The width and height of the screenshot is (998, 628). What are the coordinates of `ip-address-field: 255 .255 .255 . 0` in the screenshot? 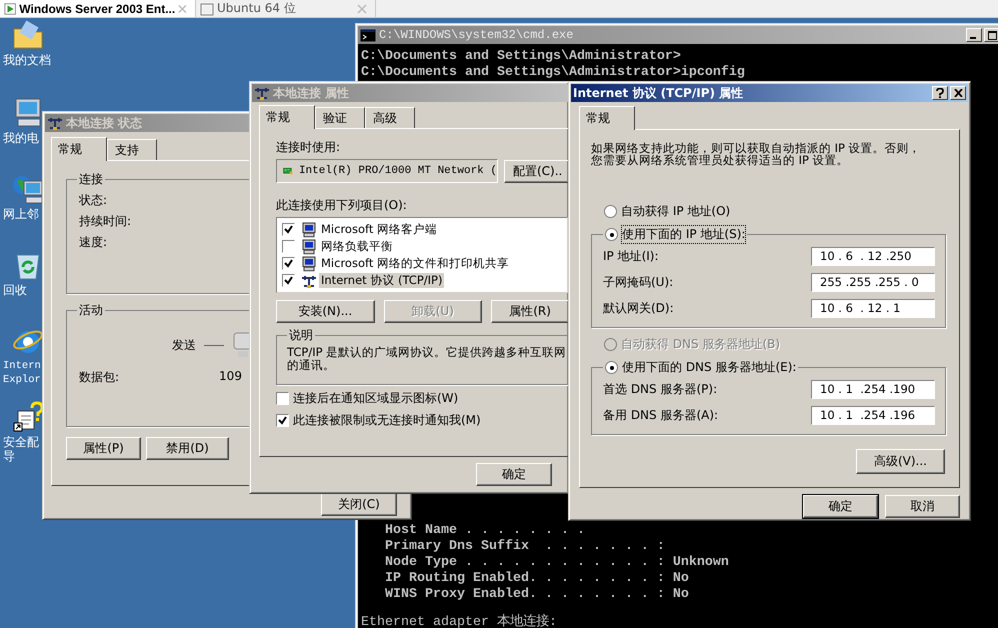 It's located at (873, 282).